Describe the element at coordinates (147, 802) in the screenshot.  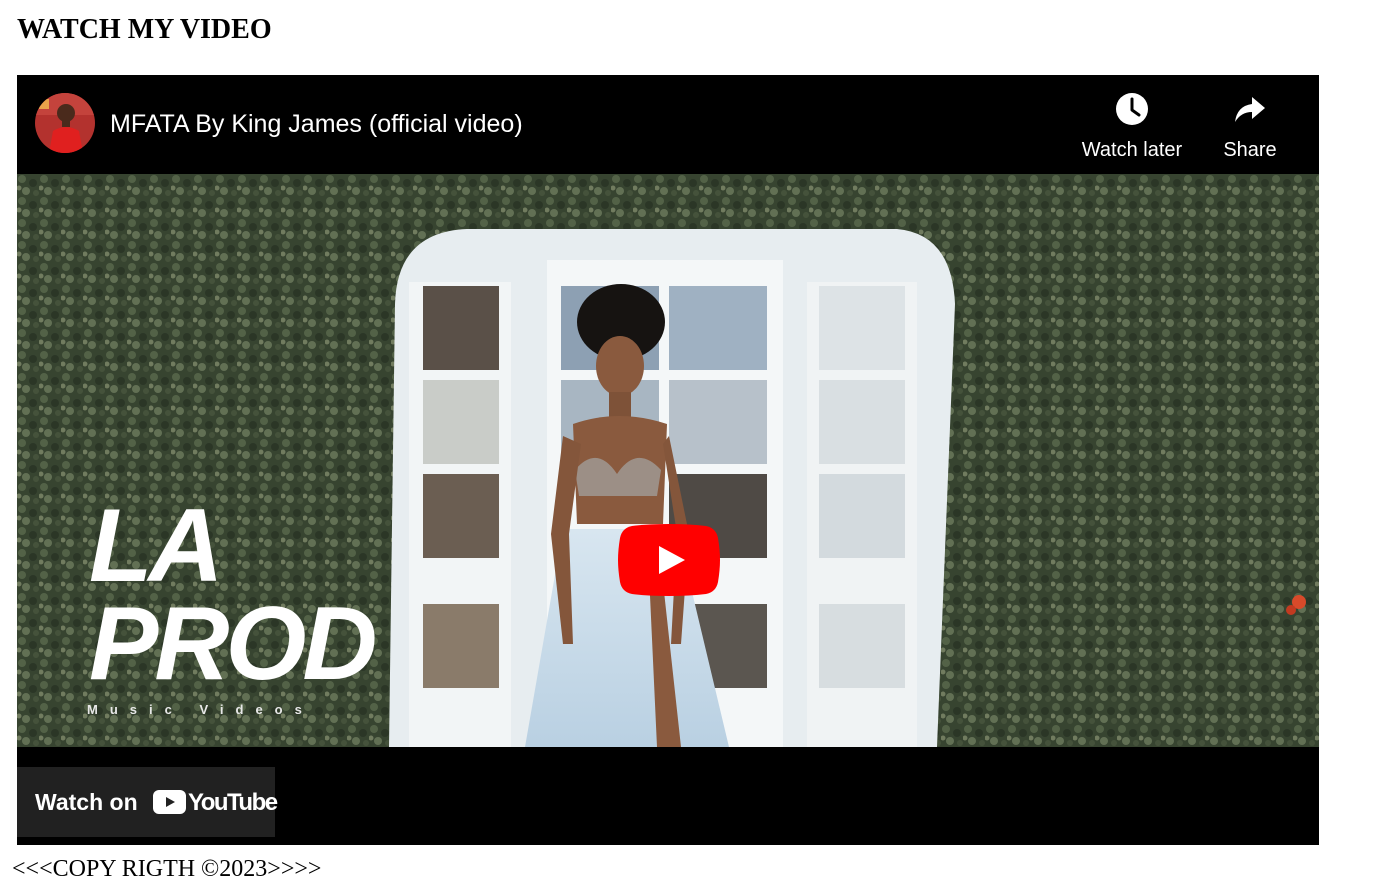
I see `watch-on-youtube-button: Watch on YouTube` at that location.